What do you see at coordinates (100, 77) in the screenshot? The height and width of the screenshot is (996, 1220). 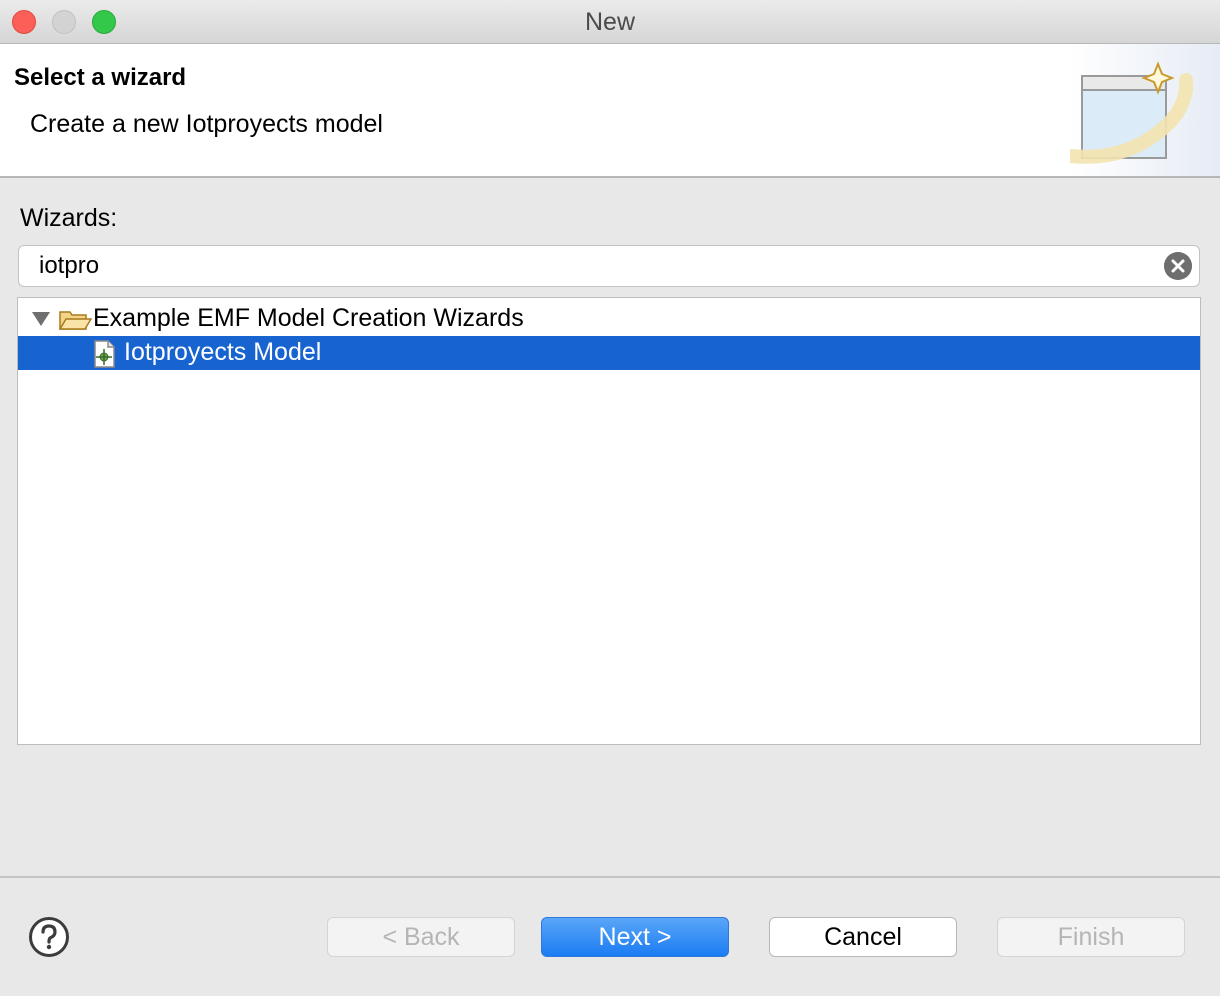 I see `page-title: Select a wizard` at bounding box center [100, 77].